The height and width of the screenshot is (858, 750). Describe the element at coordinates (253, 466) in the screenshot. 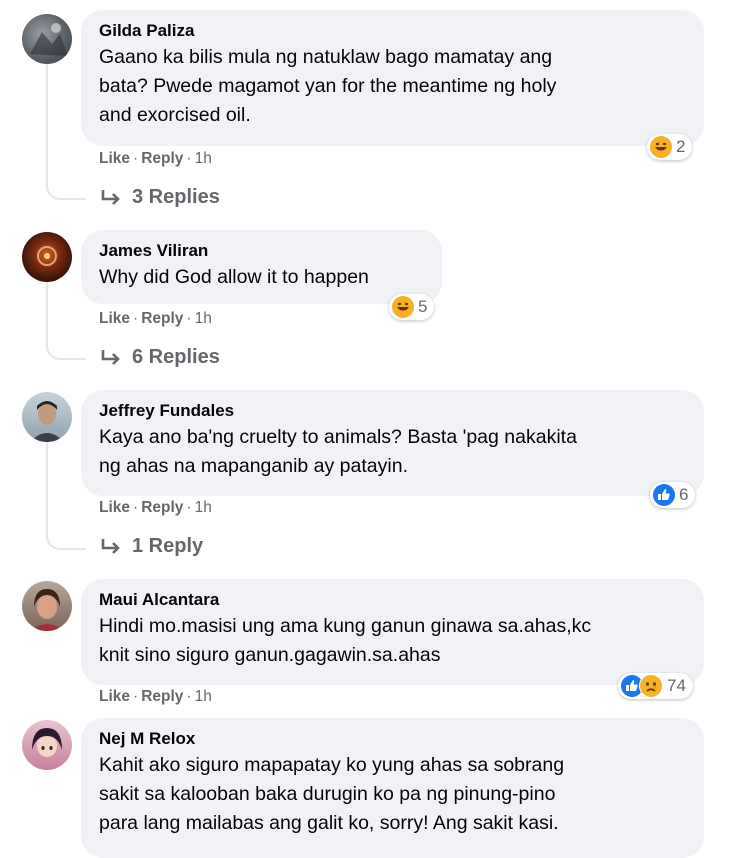

I see `comment-text-line: ng ahas na mapanganib ay patayin.` at that location.